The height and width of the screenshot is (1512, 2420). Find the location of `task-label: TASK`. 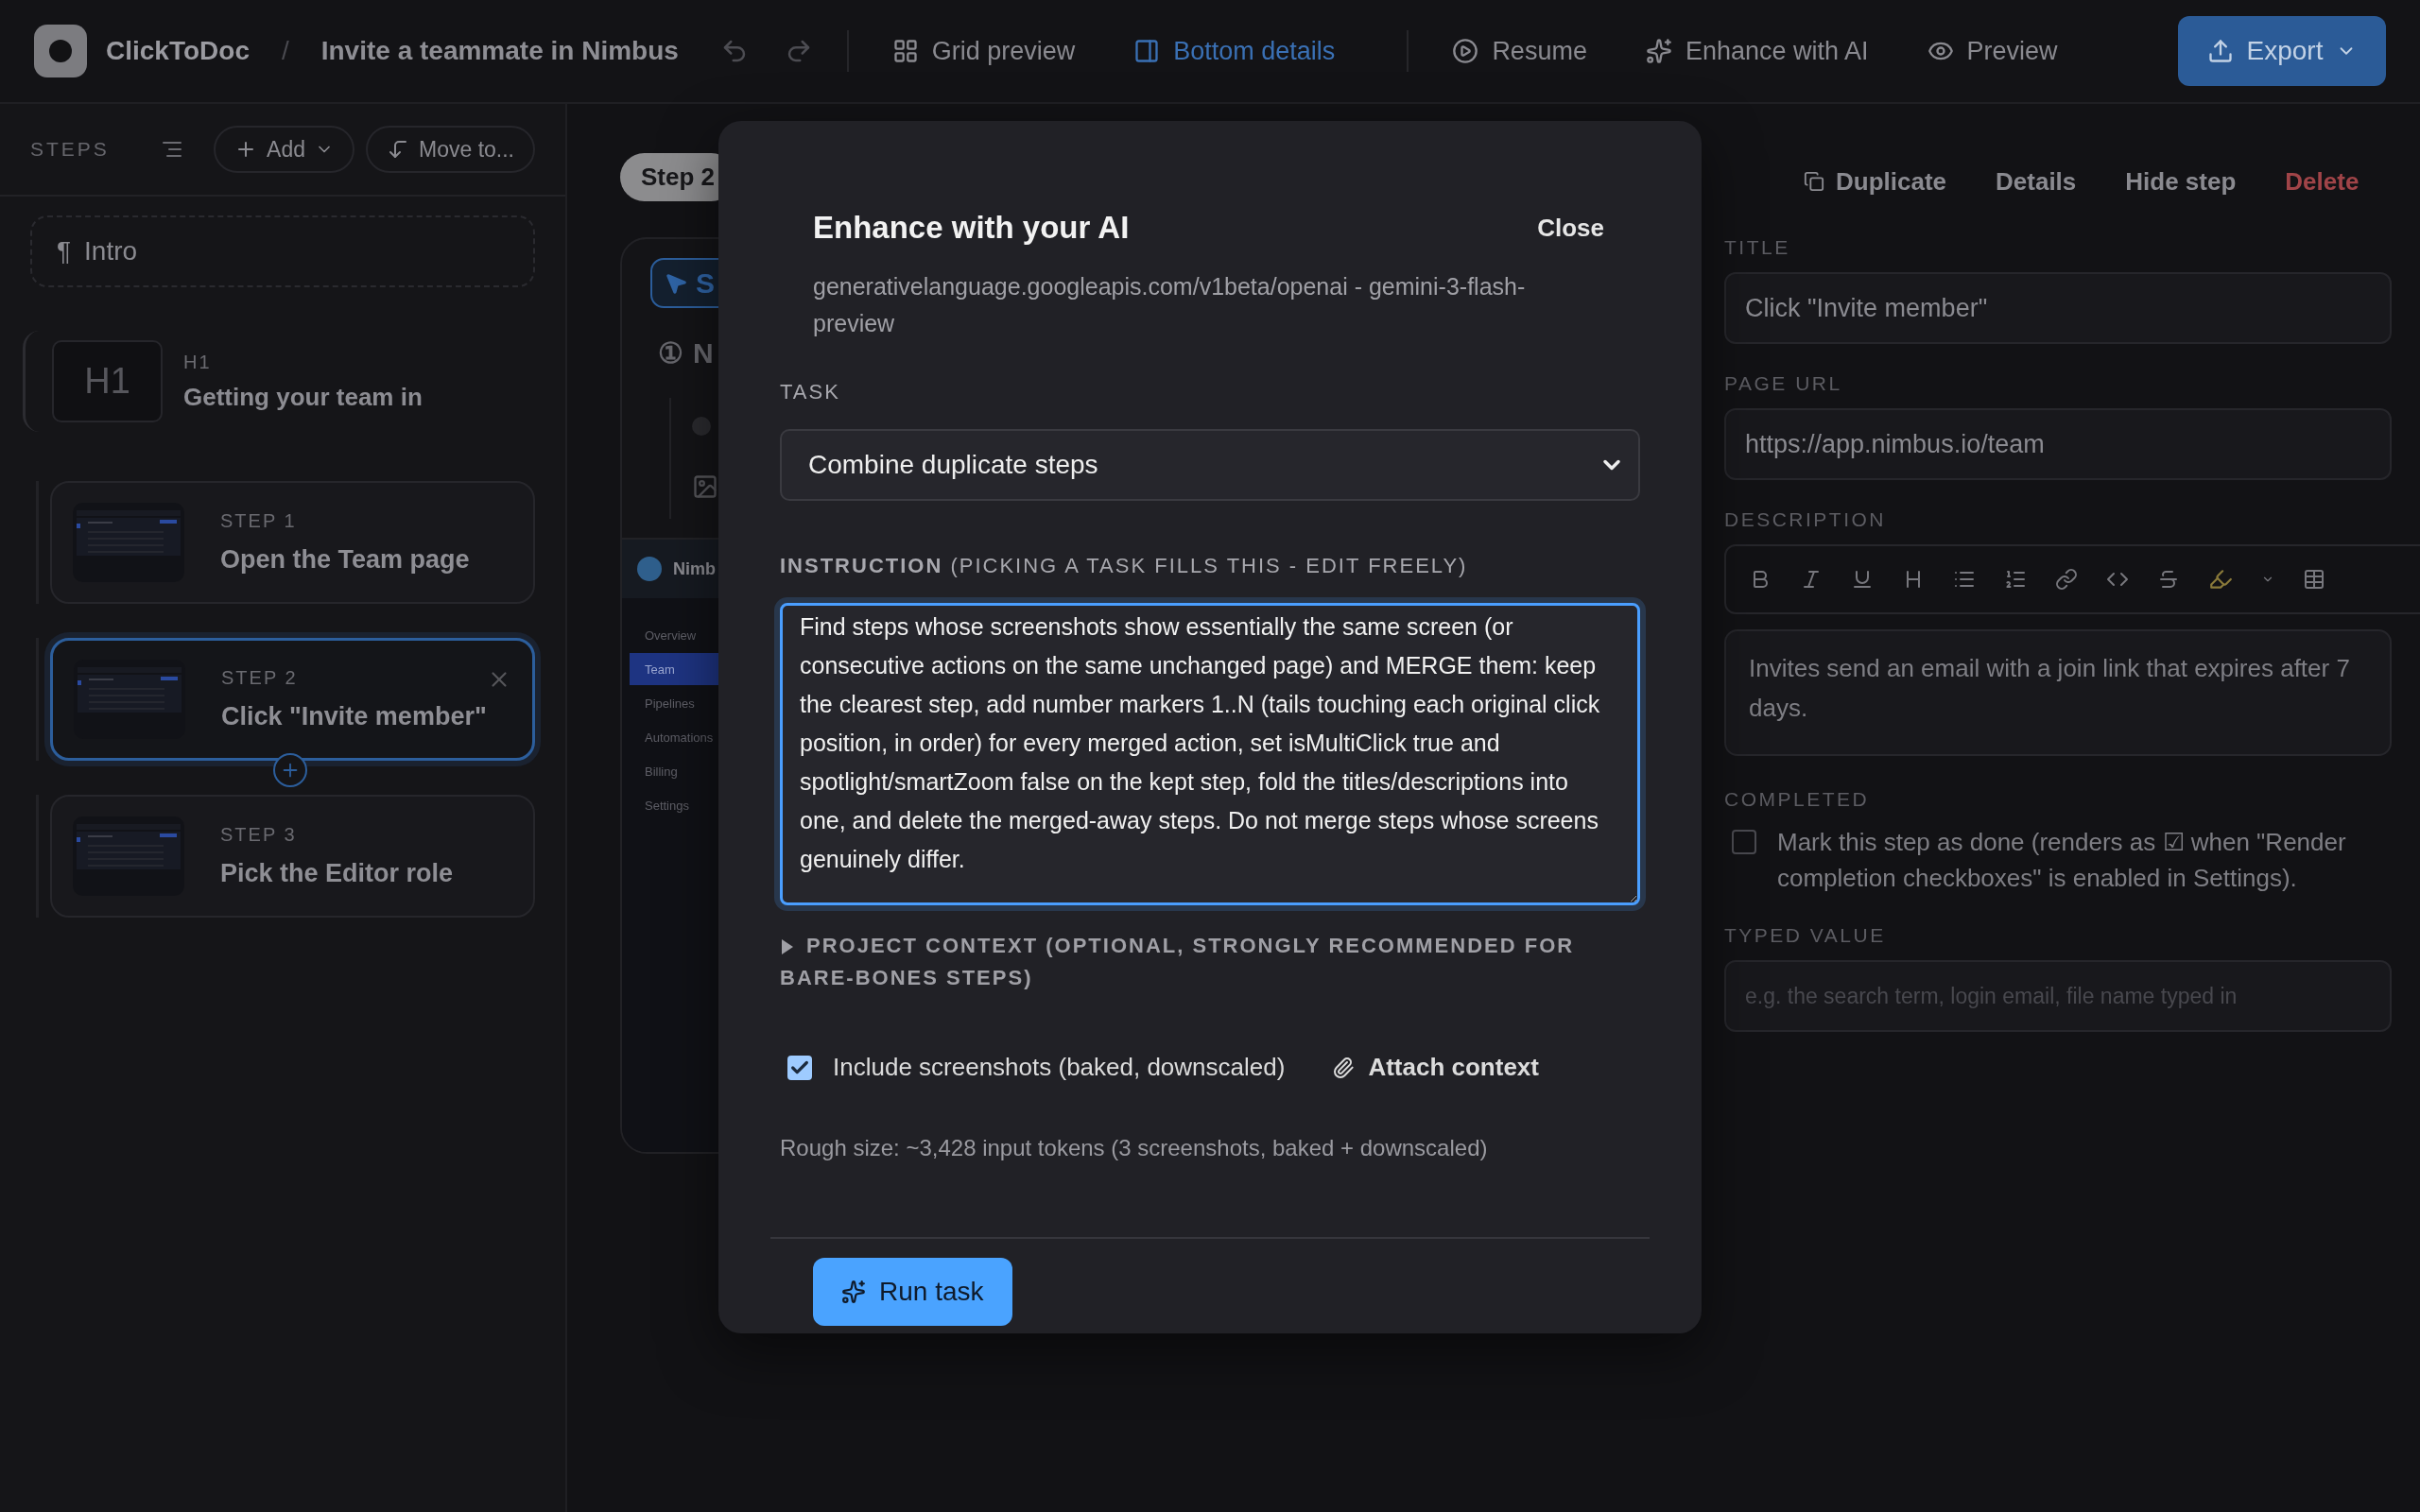

task-label: TASK is located at coordinates (810, 392).